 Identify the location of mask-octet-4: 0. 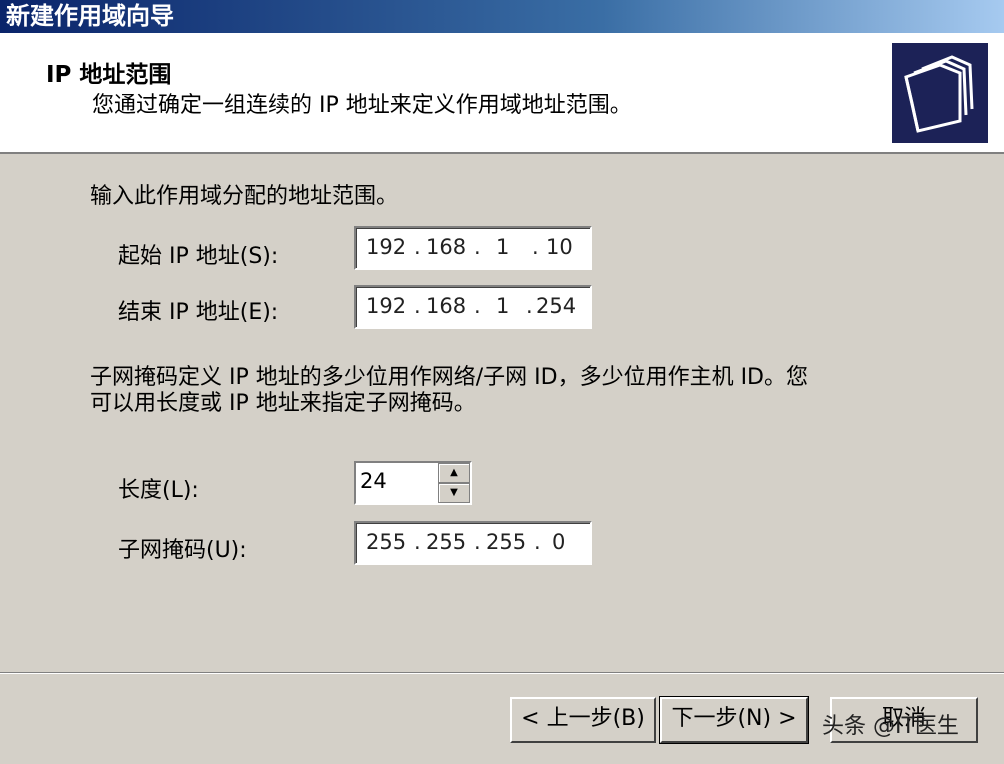
(558, 542).